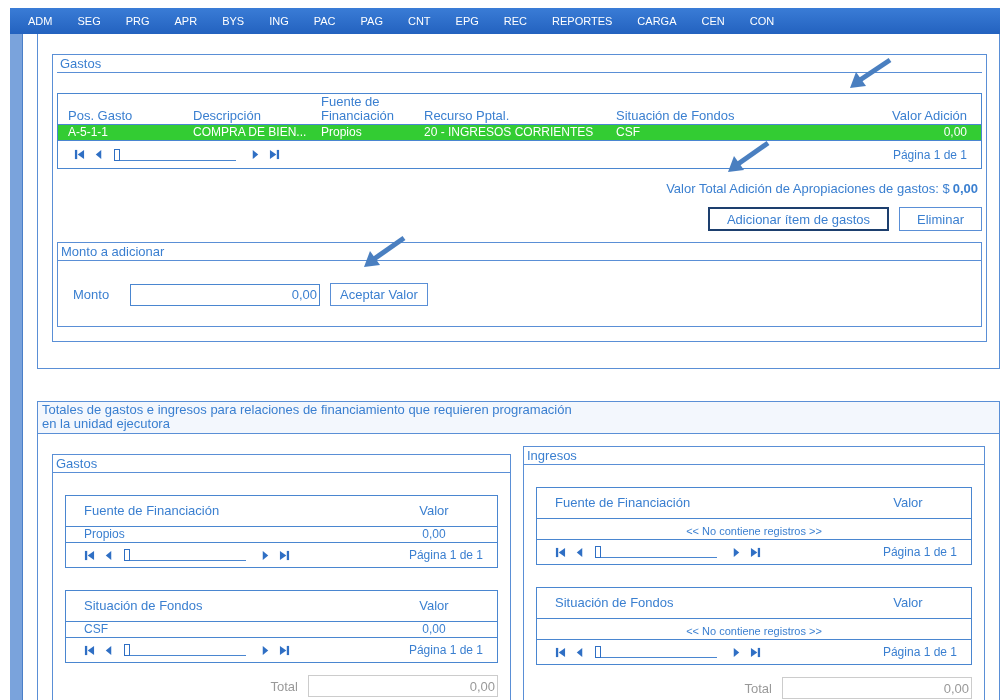 This screenshot has width=1002, height=700. Describe the element at coordinates (798, 219) in the screenshot. I see `action-button: Adicionar ítem de gastos` at that location.